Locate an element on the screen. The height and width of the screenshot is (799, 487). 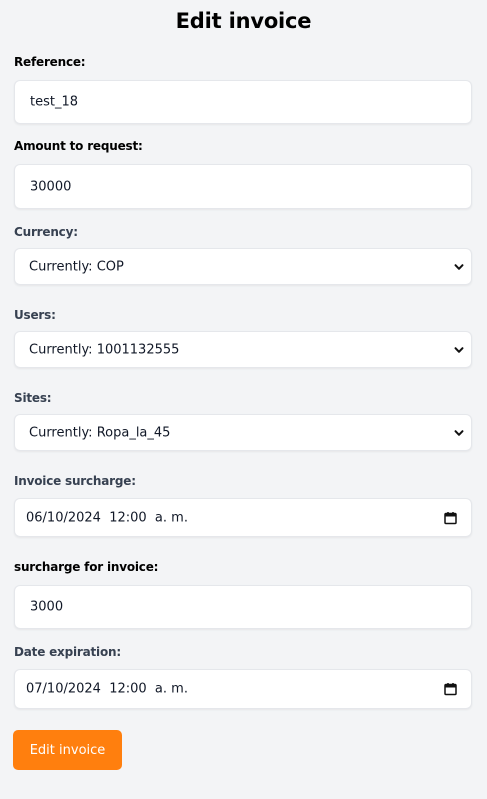
users-select: Currently: 1001132555 is located at coordinates (243, 349).